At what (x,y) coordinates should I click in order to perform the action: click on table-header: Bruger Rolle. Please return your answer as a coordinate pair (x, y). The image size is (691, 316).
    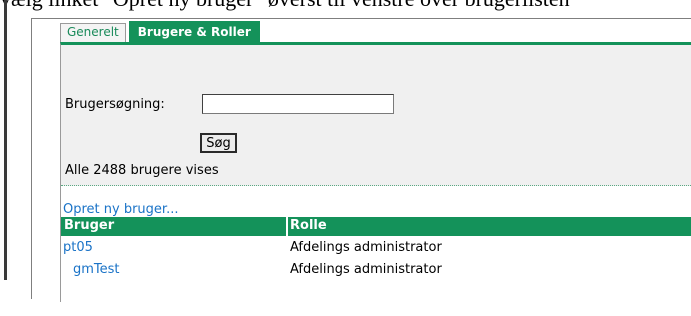
    Looking at the image, I should click on (376, 226).